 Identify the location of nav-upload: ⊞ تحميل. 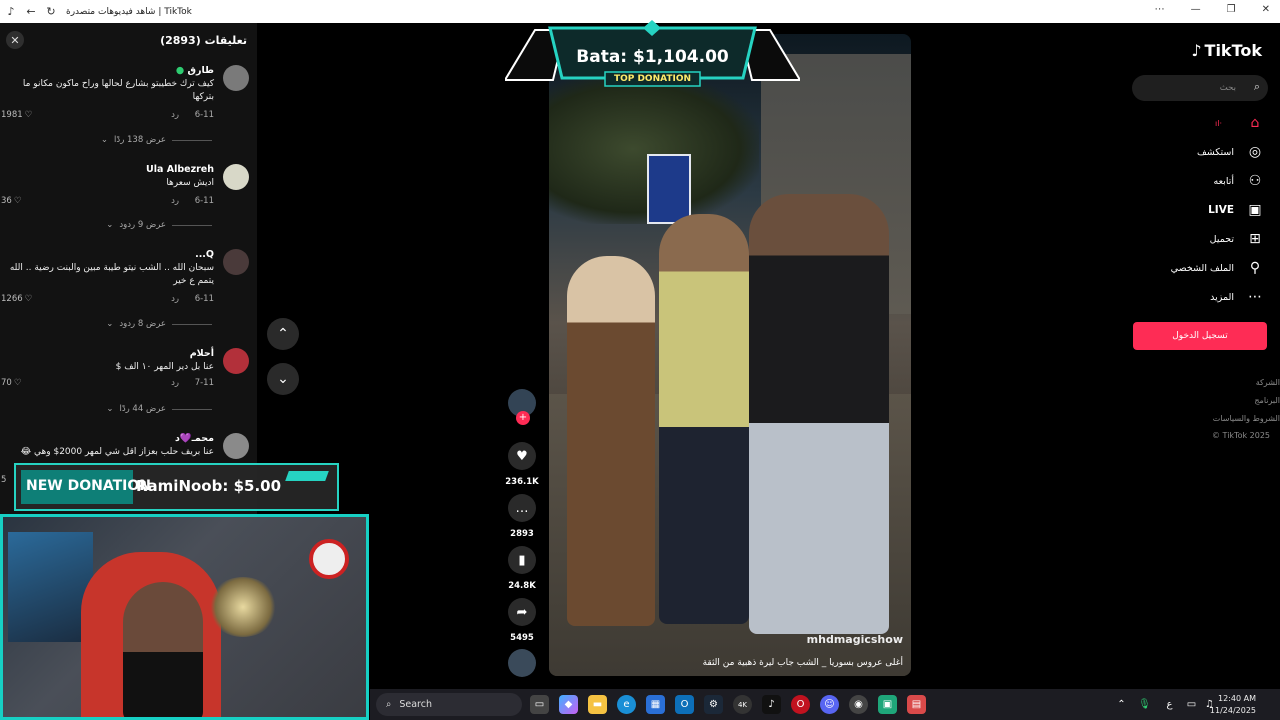
(1237, 239).